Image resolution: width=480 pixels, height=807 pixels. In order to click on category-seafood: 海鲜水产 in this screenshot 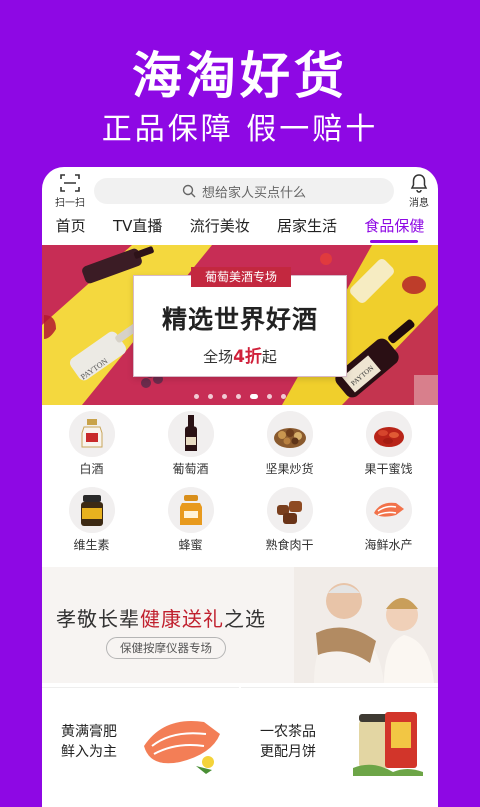, I will do `click(389, 525)`.